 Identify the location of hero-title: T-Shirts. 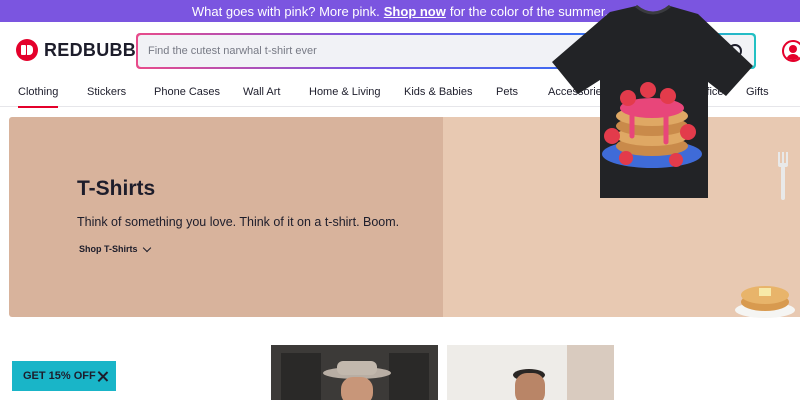
(116, 188).